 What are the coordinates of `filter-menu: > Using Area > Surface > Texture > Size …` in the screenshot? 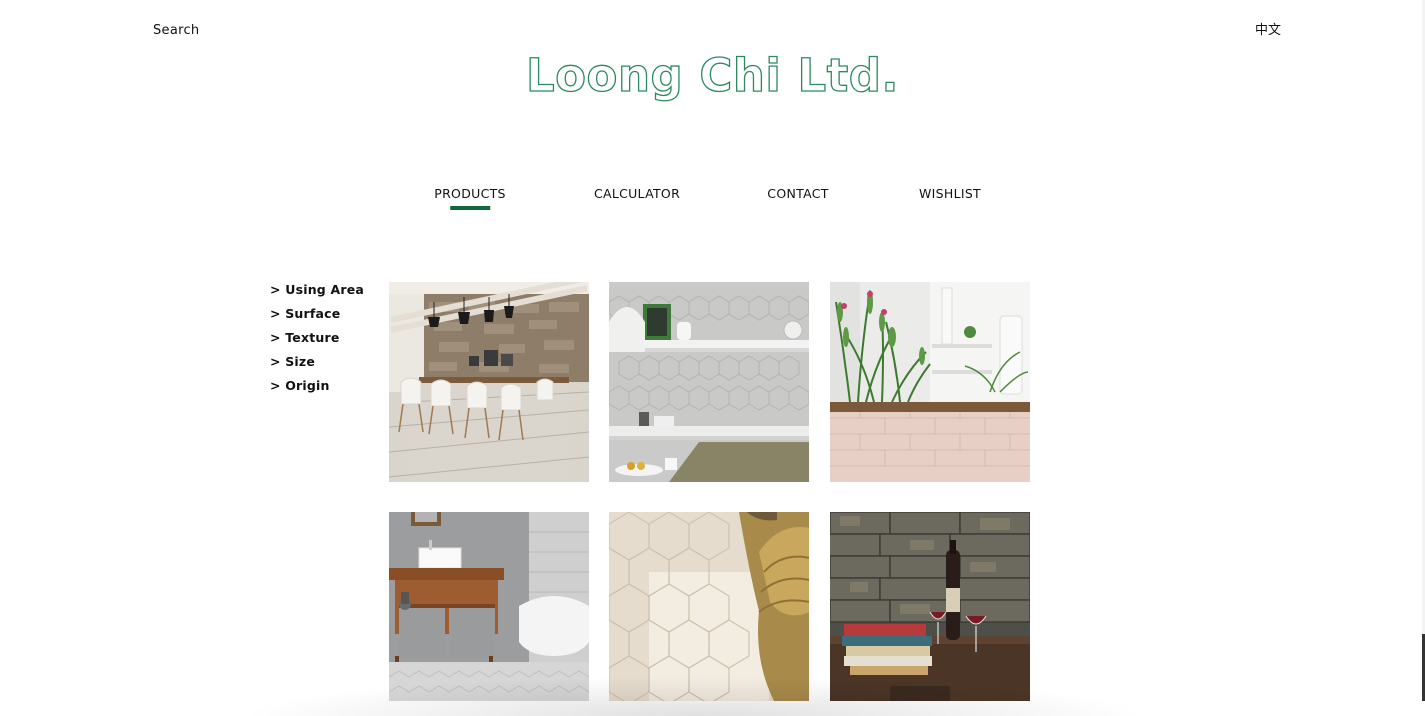 It's located at (317, 338).